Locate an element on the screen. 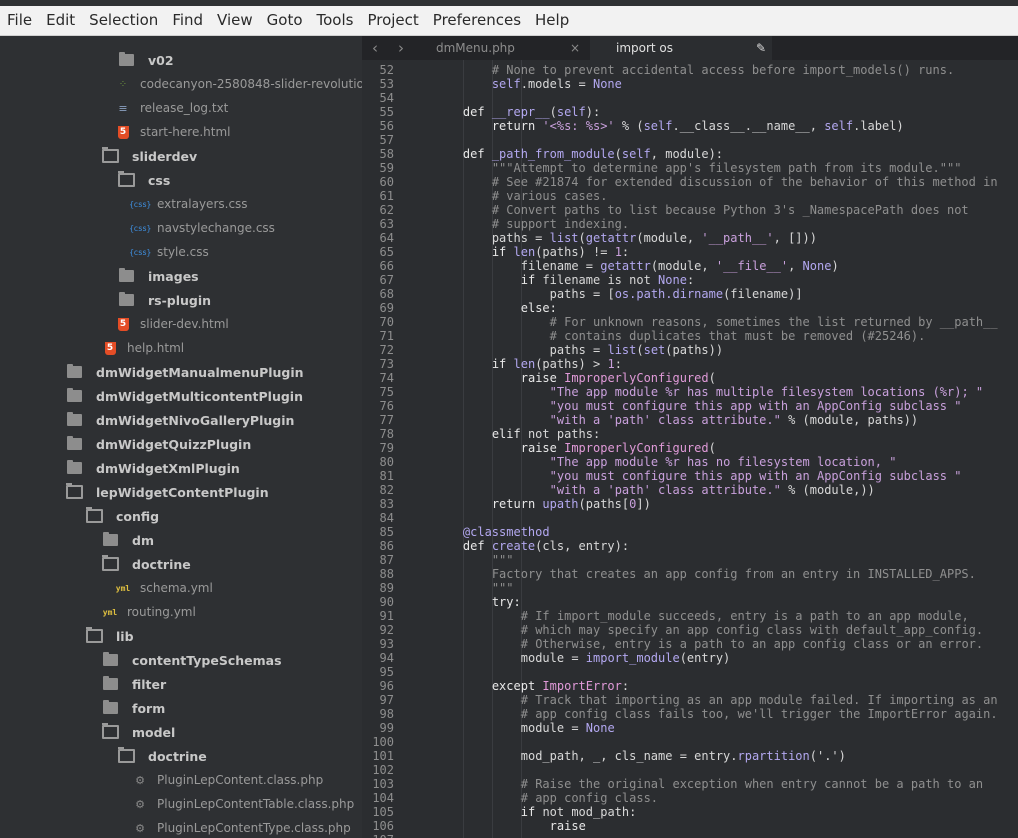 The image size is (1018, 838). sidebar-file: yml schema.yml is located at coordinates (181, 588).